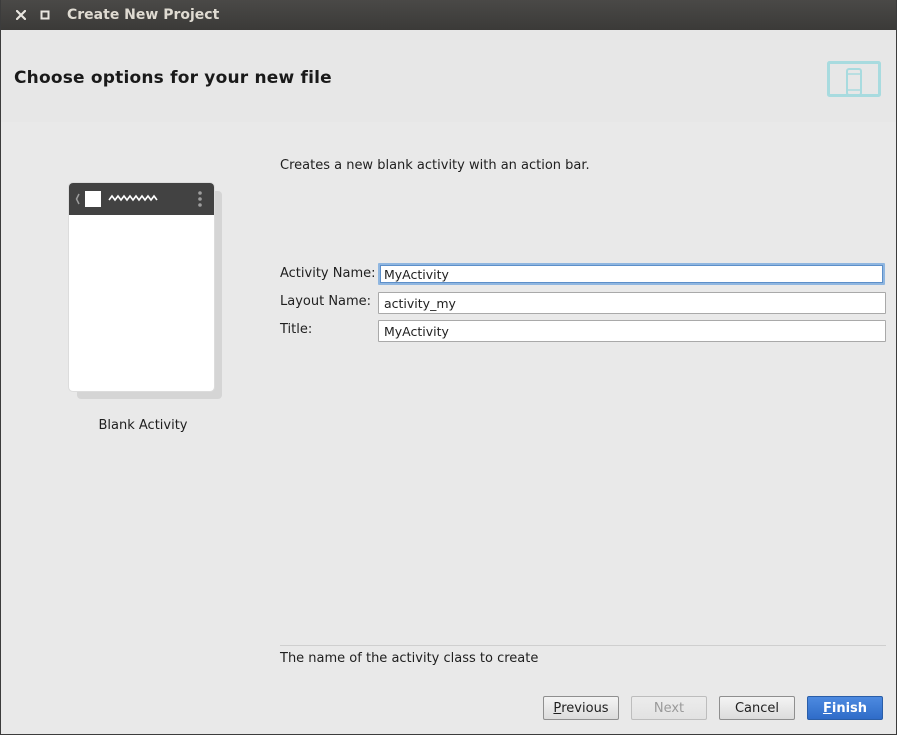  What do you see at coordinates (138, 199) in the screenshot?
I see `action-bar-glyphs-icon` at bounding box center [138, 199].